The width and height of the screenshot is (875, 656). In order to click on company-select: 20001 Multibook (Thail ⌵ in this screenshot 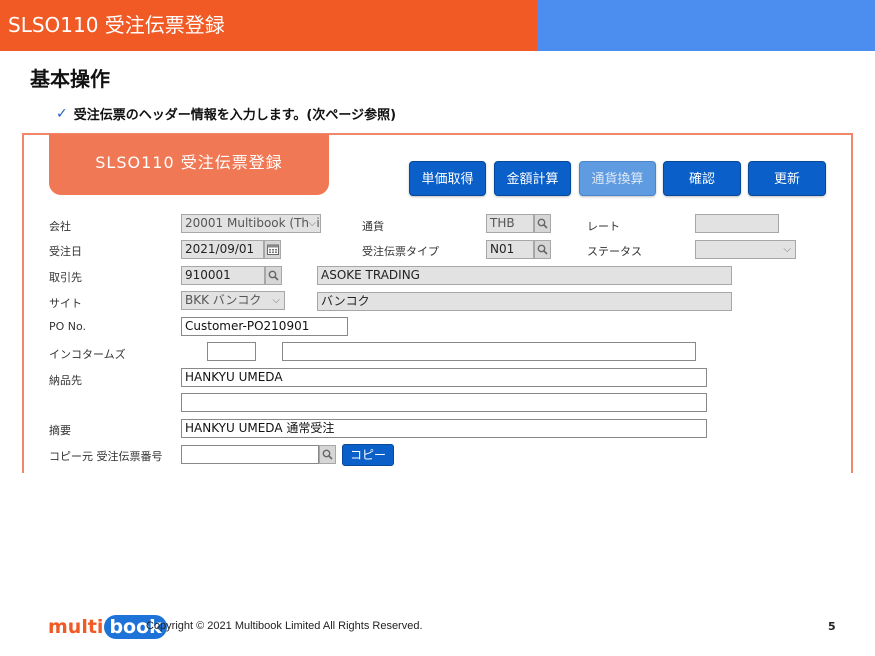, I will do `click(251, 223)`.